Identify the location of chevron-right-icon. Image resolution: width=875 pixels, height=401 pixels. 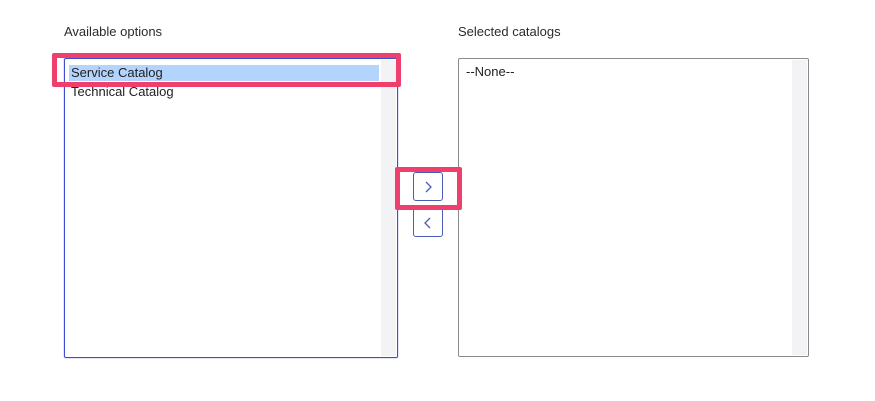
(428, 186).